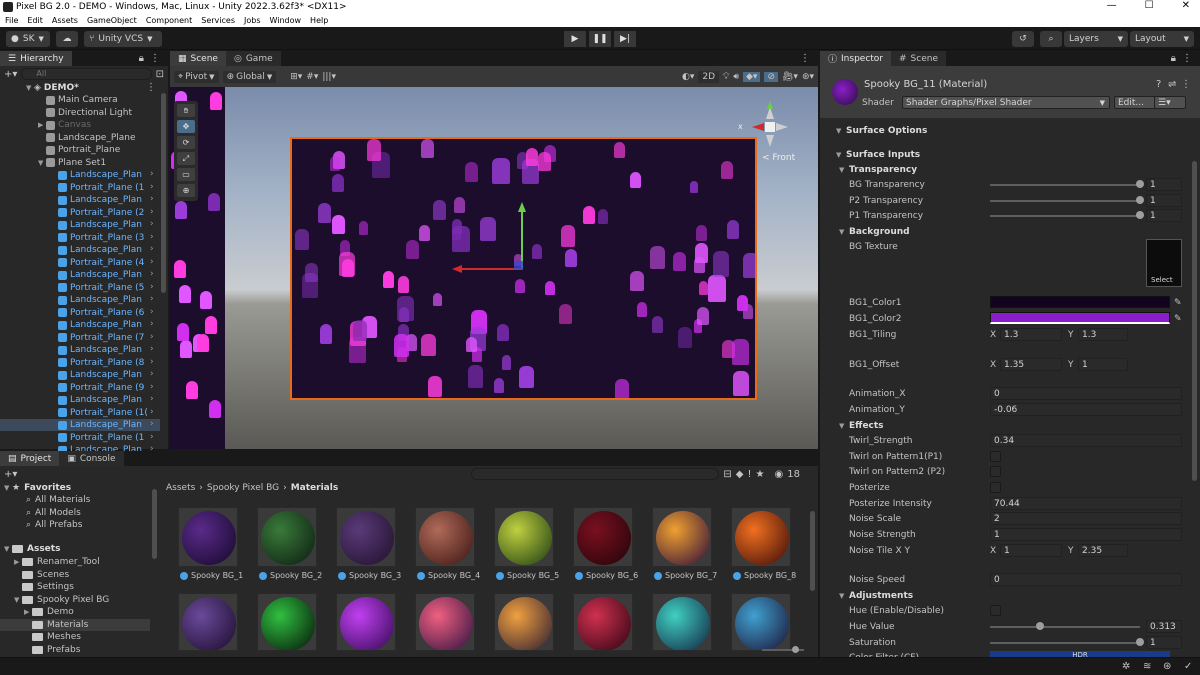 This screenshot has height=675, width=1200. What do you see at coordinates (329, 77) in the screenshot?
I see `increment-snap-icon: |||▾` at bounding box center [329, 77].